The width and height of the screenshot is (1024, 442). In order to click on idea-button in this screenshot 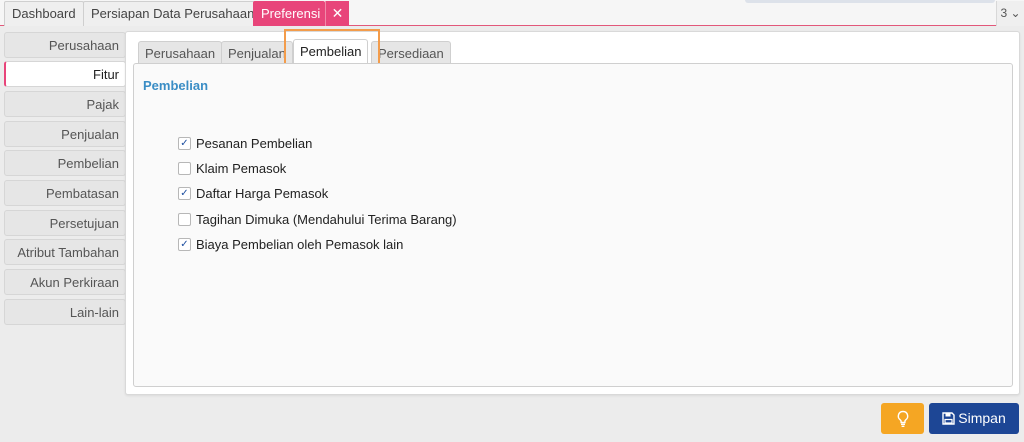, I will do `click(902, 418)`.